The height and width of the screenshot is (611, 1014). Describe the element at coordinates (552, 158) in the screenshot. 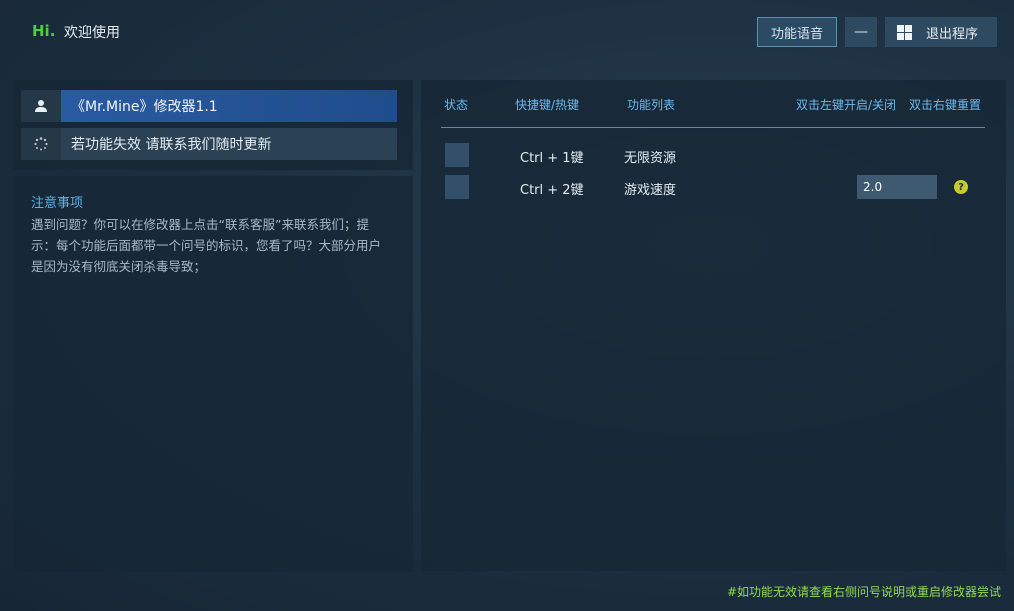

I see `hotkey-label: Ctrl + 1键` at that location.